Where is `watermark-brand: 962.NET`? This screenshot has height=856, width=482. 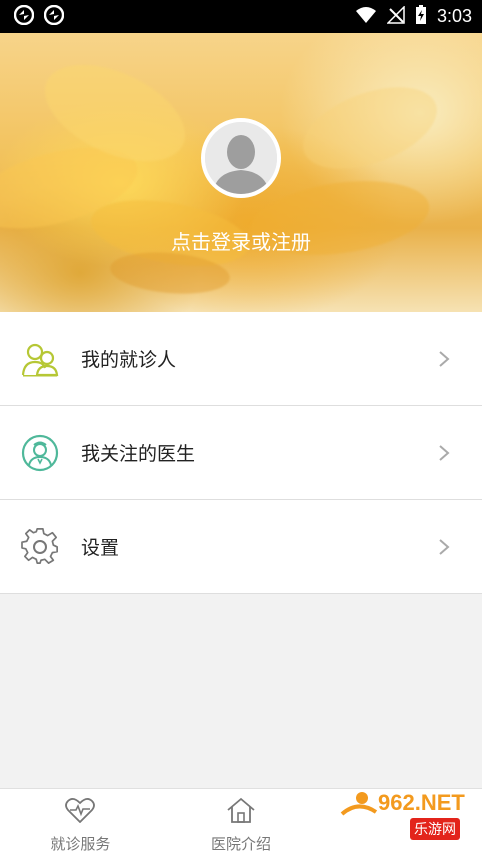 watermark-brand: 962.NET is located at coordinates (421, 802).